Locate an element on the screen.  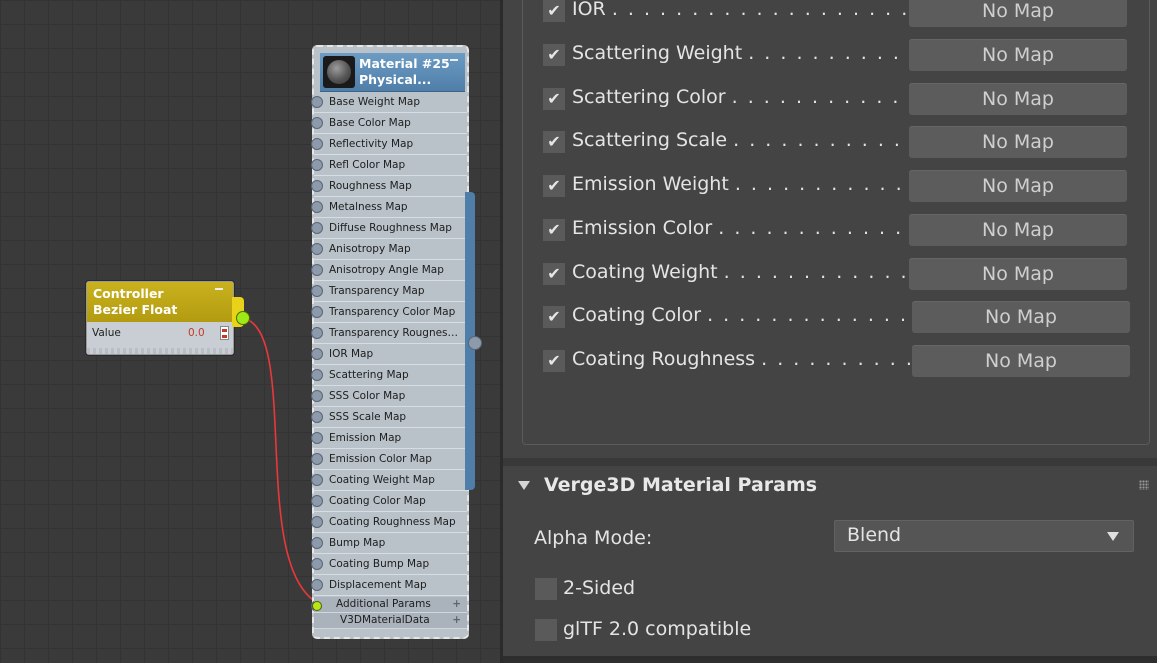
map-slot: Bump Map is located at coordinates (389, 544).